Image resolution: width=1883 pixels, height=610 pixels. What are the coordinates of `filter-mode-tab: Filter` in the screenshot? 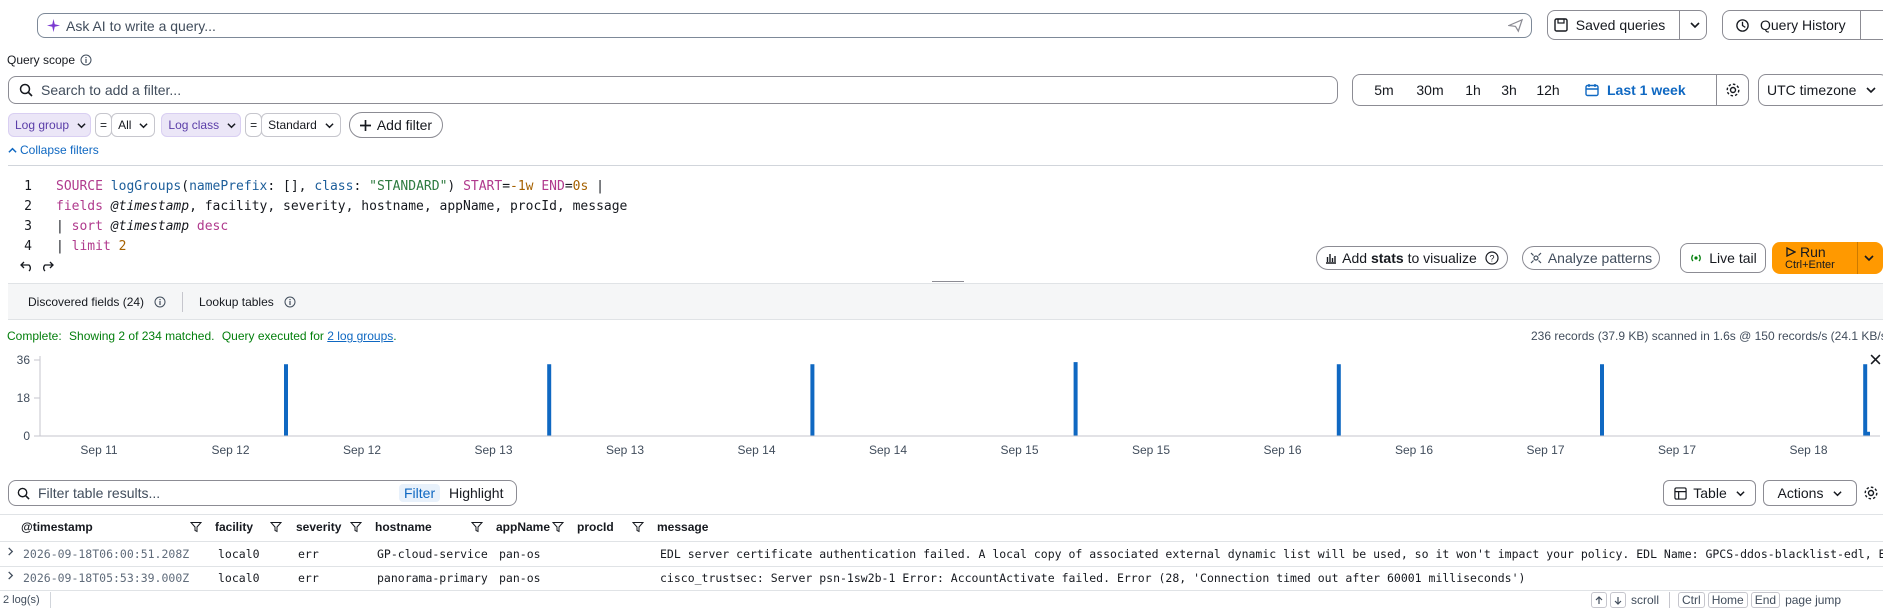 It's located at (420, 493).